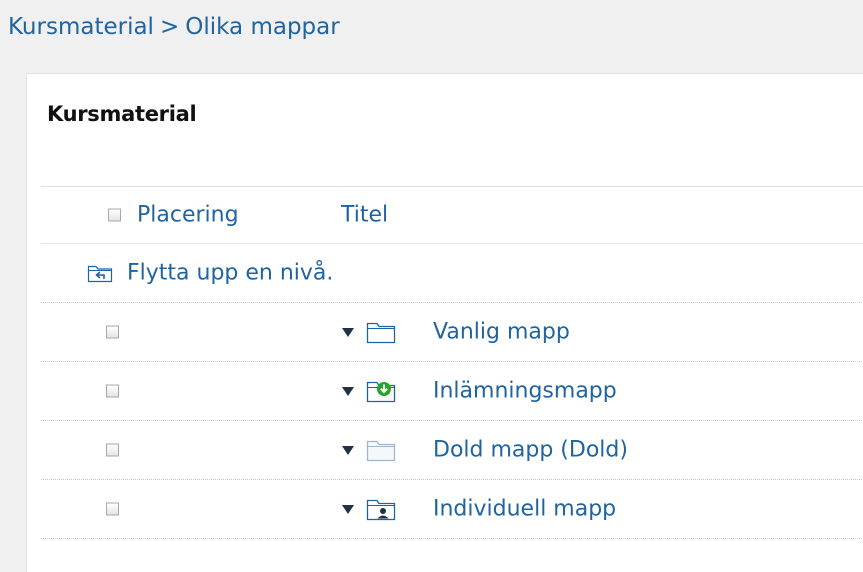 The height and width of the screenshot is (572, 863). Describe the element at coordinates (530, 450) in the screenshot. I see `folder-name-link: Dold mapp (Dold)` at that location.